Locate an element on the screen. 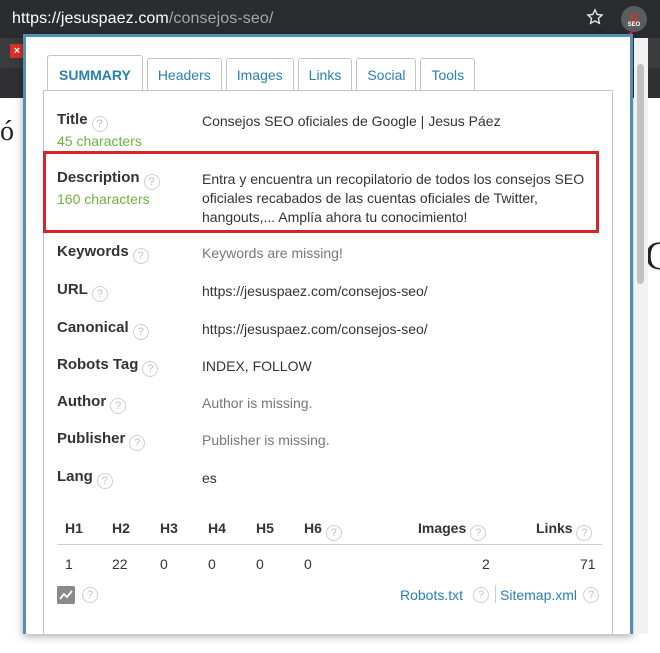 The image size is (660, 653). tab-social: Social is located at coordinates (386, 74).